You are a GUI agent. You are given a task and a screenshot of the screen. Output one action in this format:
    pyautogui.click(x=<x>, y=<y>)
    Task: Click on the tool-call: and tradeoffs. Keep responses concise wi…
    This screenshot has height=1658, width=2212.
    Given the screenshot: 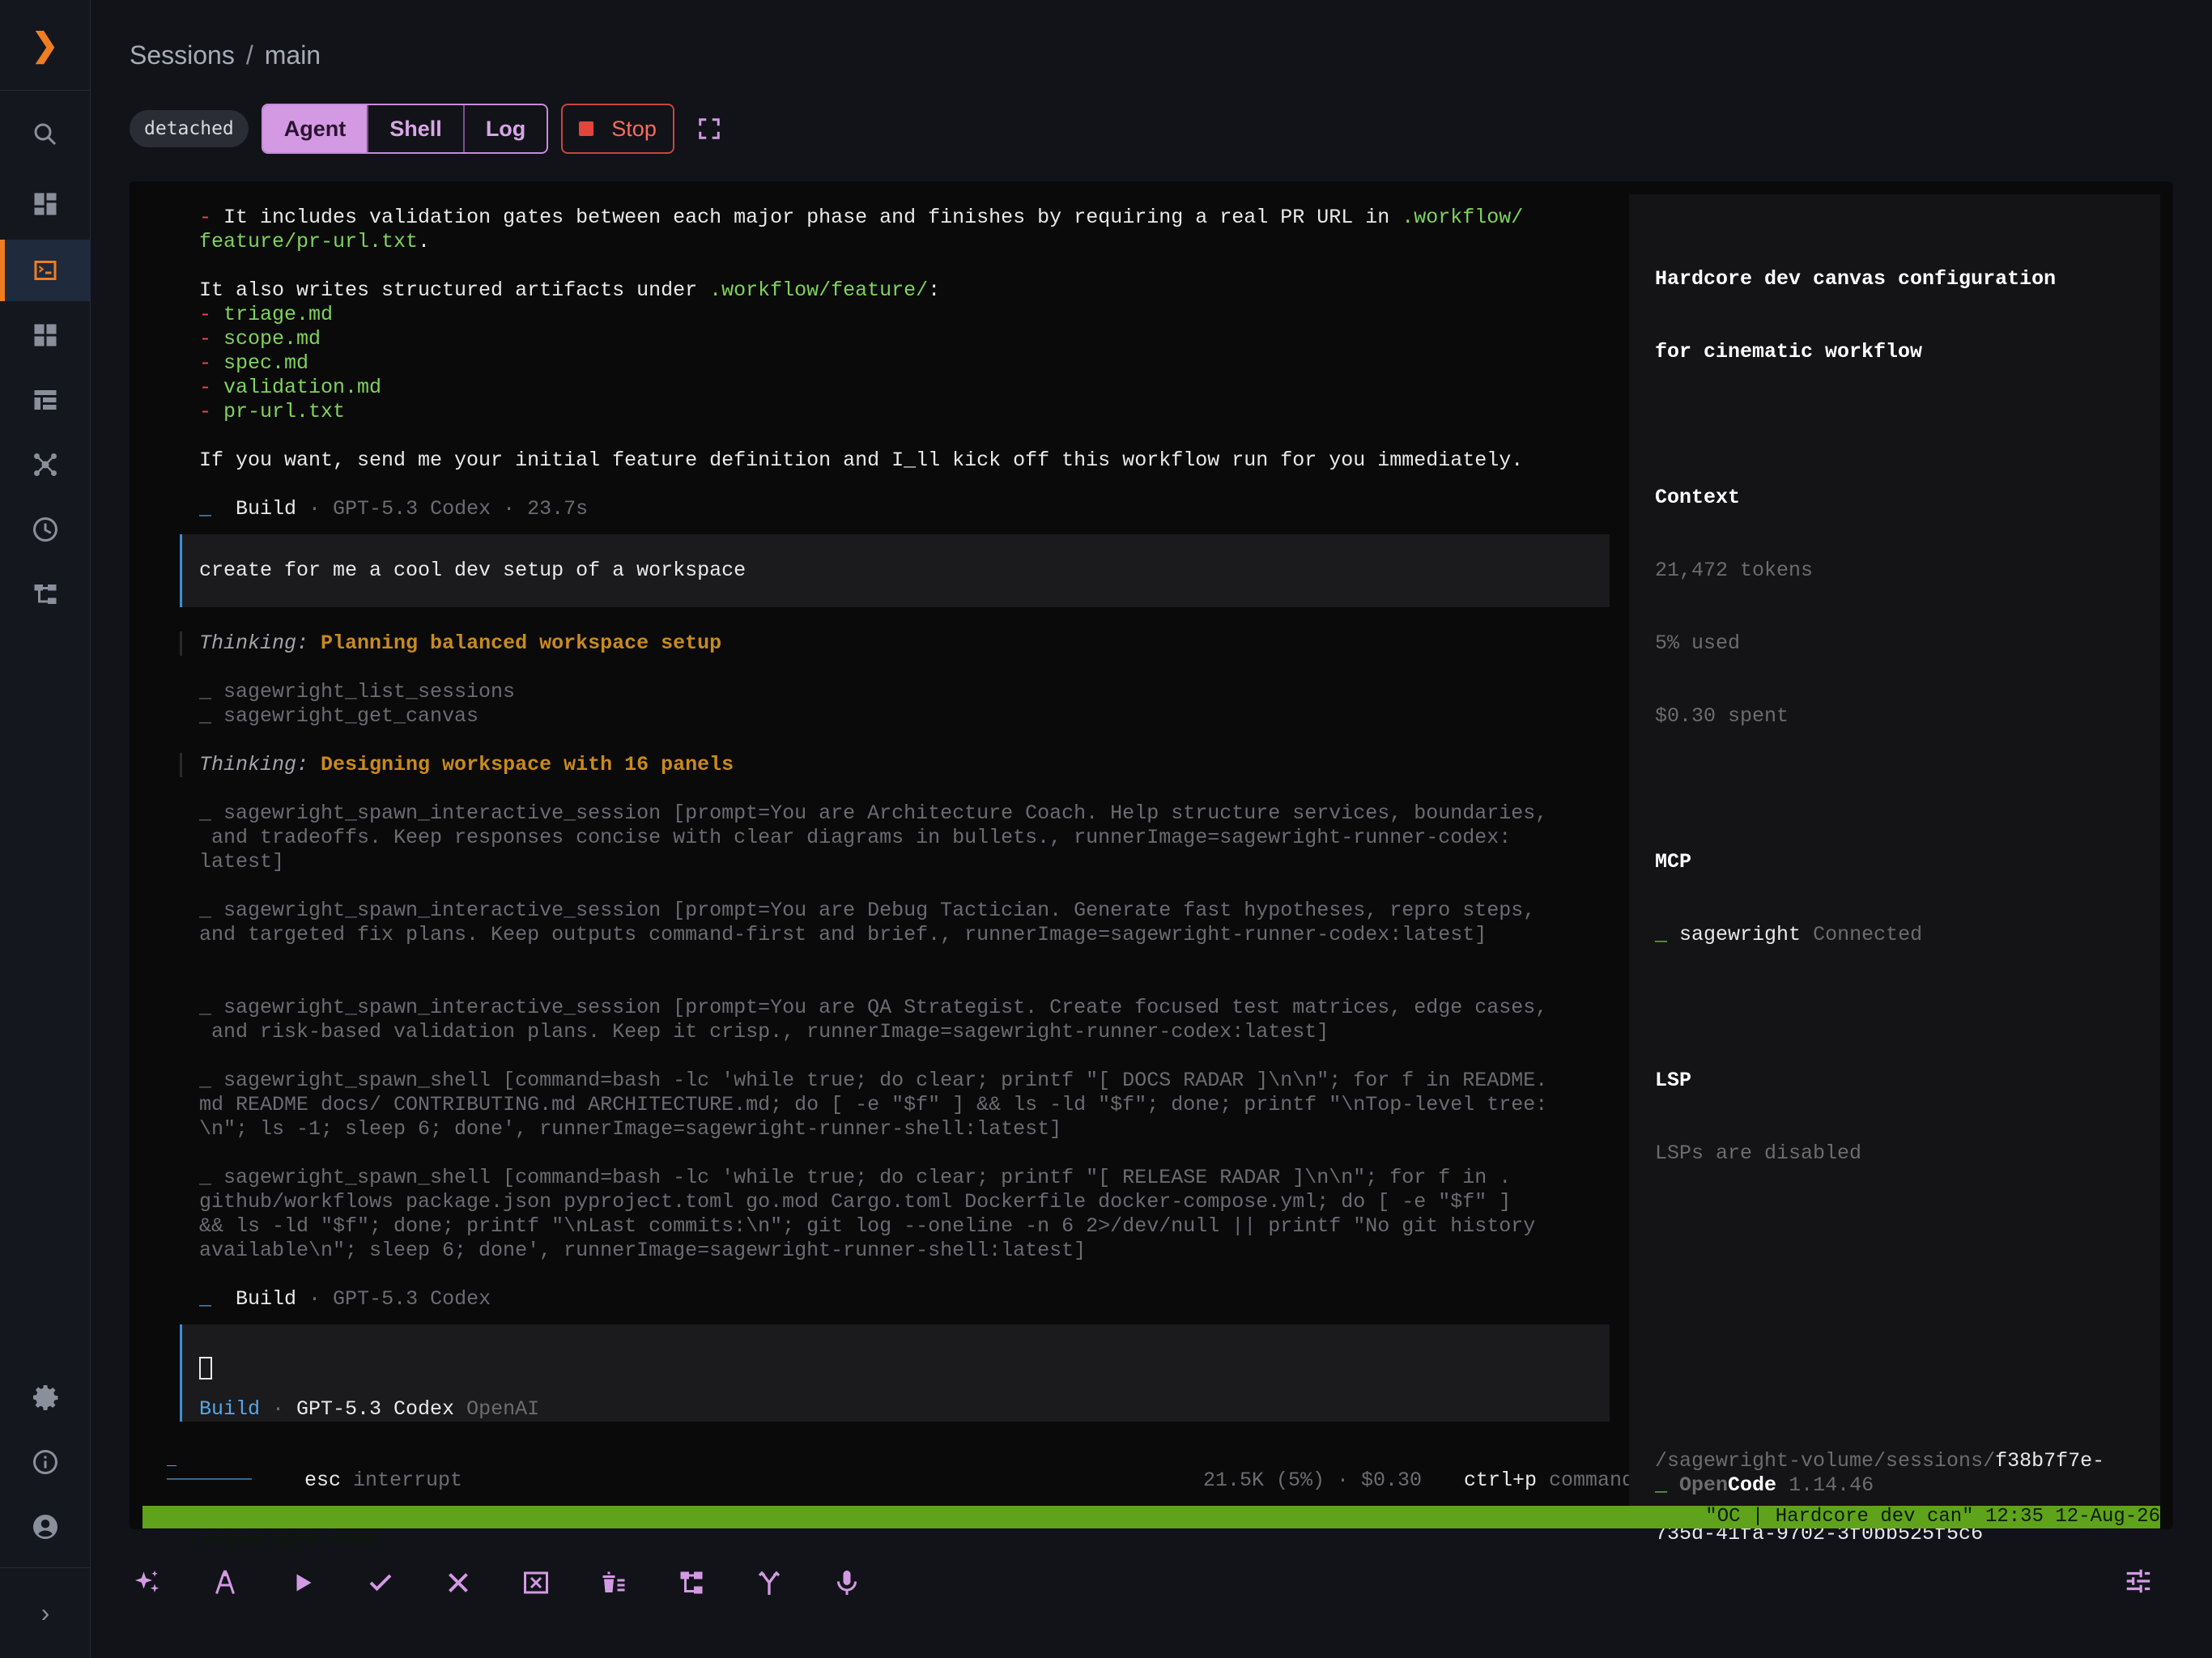 What is the action you would take?
    pyautogui.click(x=856, y=837)
    